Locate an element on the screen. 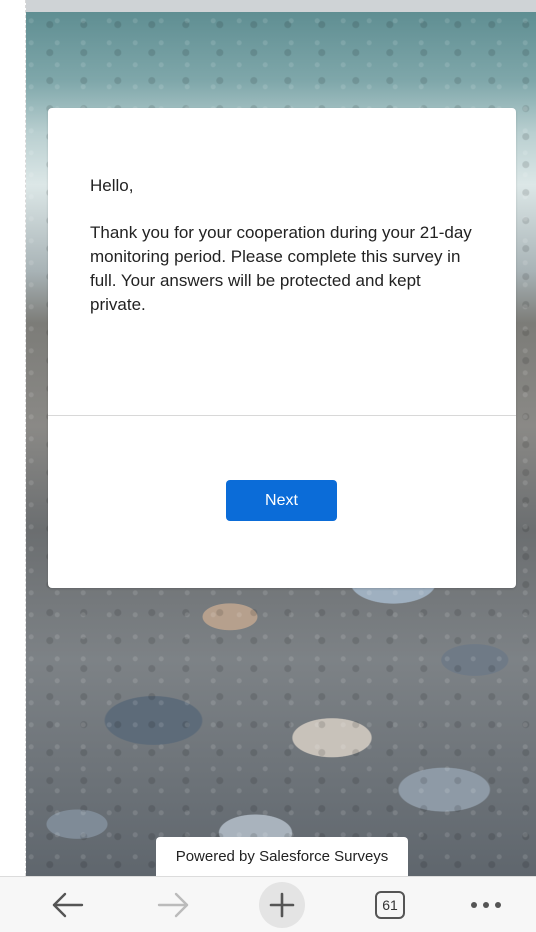 This screenshot has height=932, width=536. new-tab-button is located at coordinates (282, 904).